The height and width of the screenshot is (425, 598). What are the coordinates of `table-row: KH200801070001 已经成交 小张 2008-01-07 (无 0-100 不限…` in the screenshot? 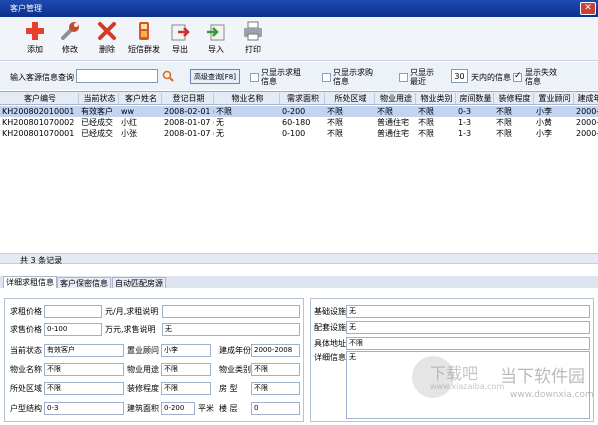 It's located at (299, 133).